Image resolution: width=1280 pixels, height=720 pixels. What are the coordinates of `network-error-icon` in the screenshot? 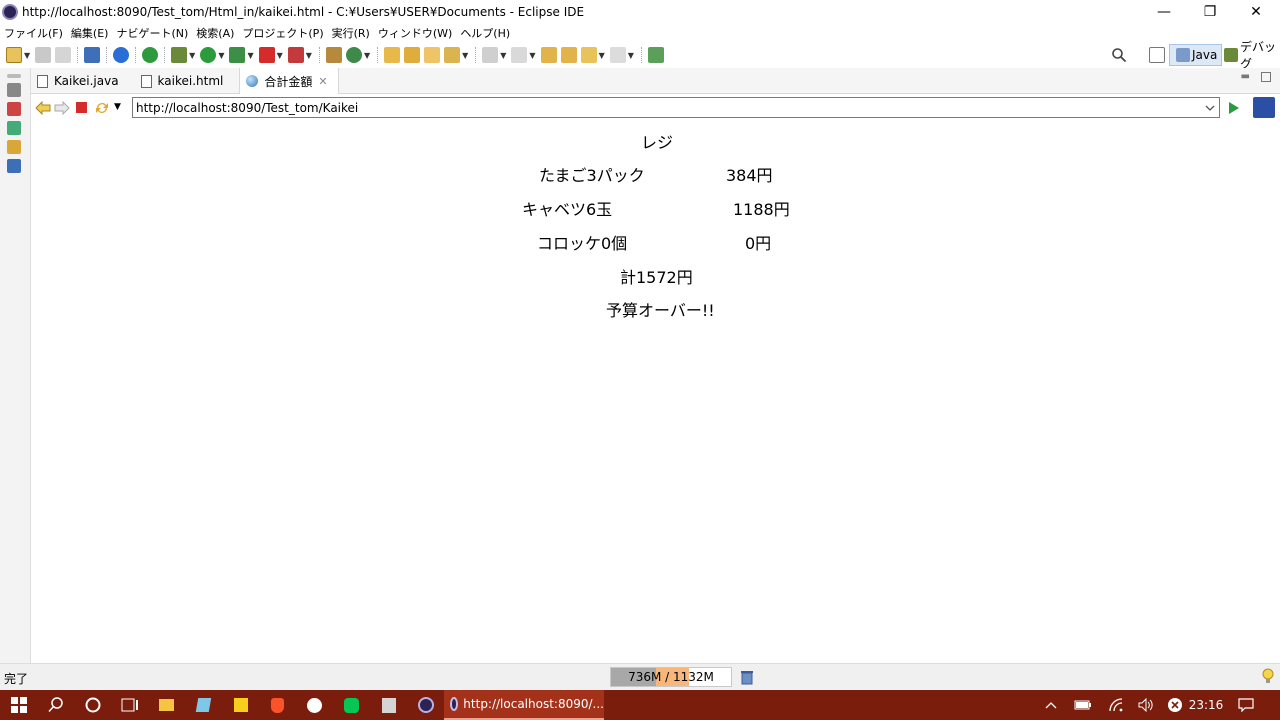 It's located at (1175, 705).